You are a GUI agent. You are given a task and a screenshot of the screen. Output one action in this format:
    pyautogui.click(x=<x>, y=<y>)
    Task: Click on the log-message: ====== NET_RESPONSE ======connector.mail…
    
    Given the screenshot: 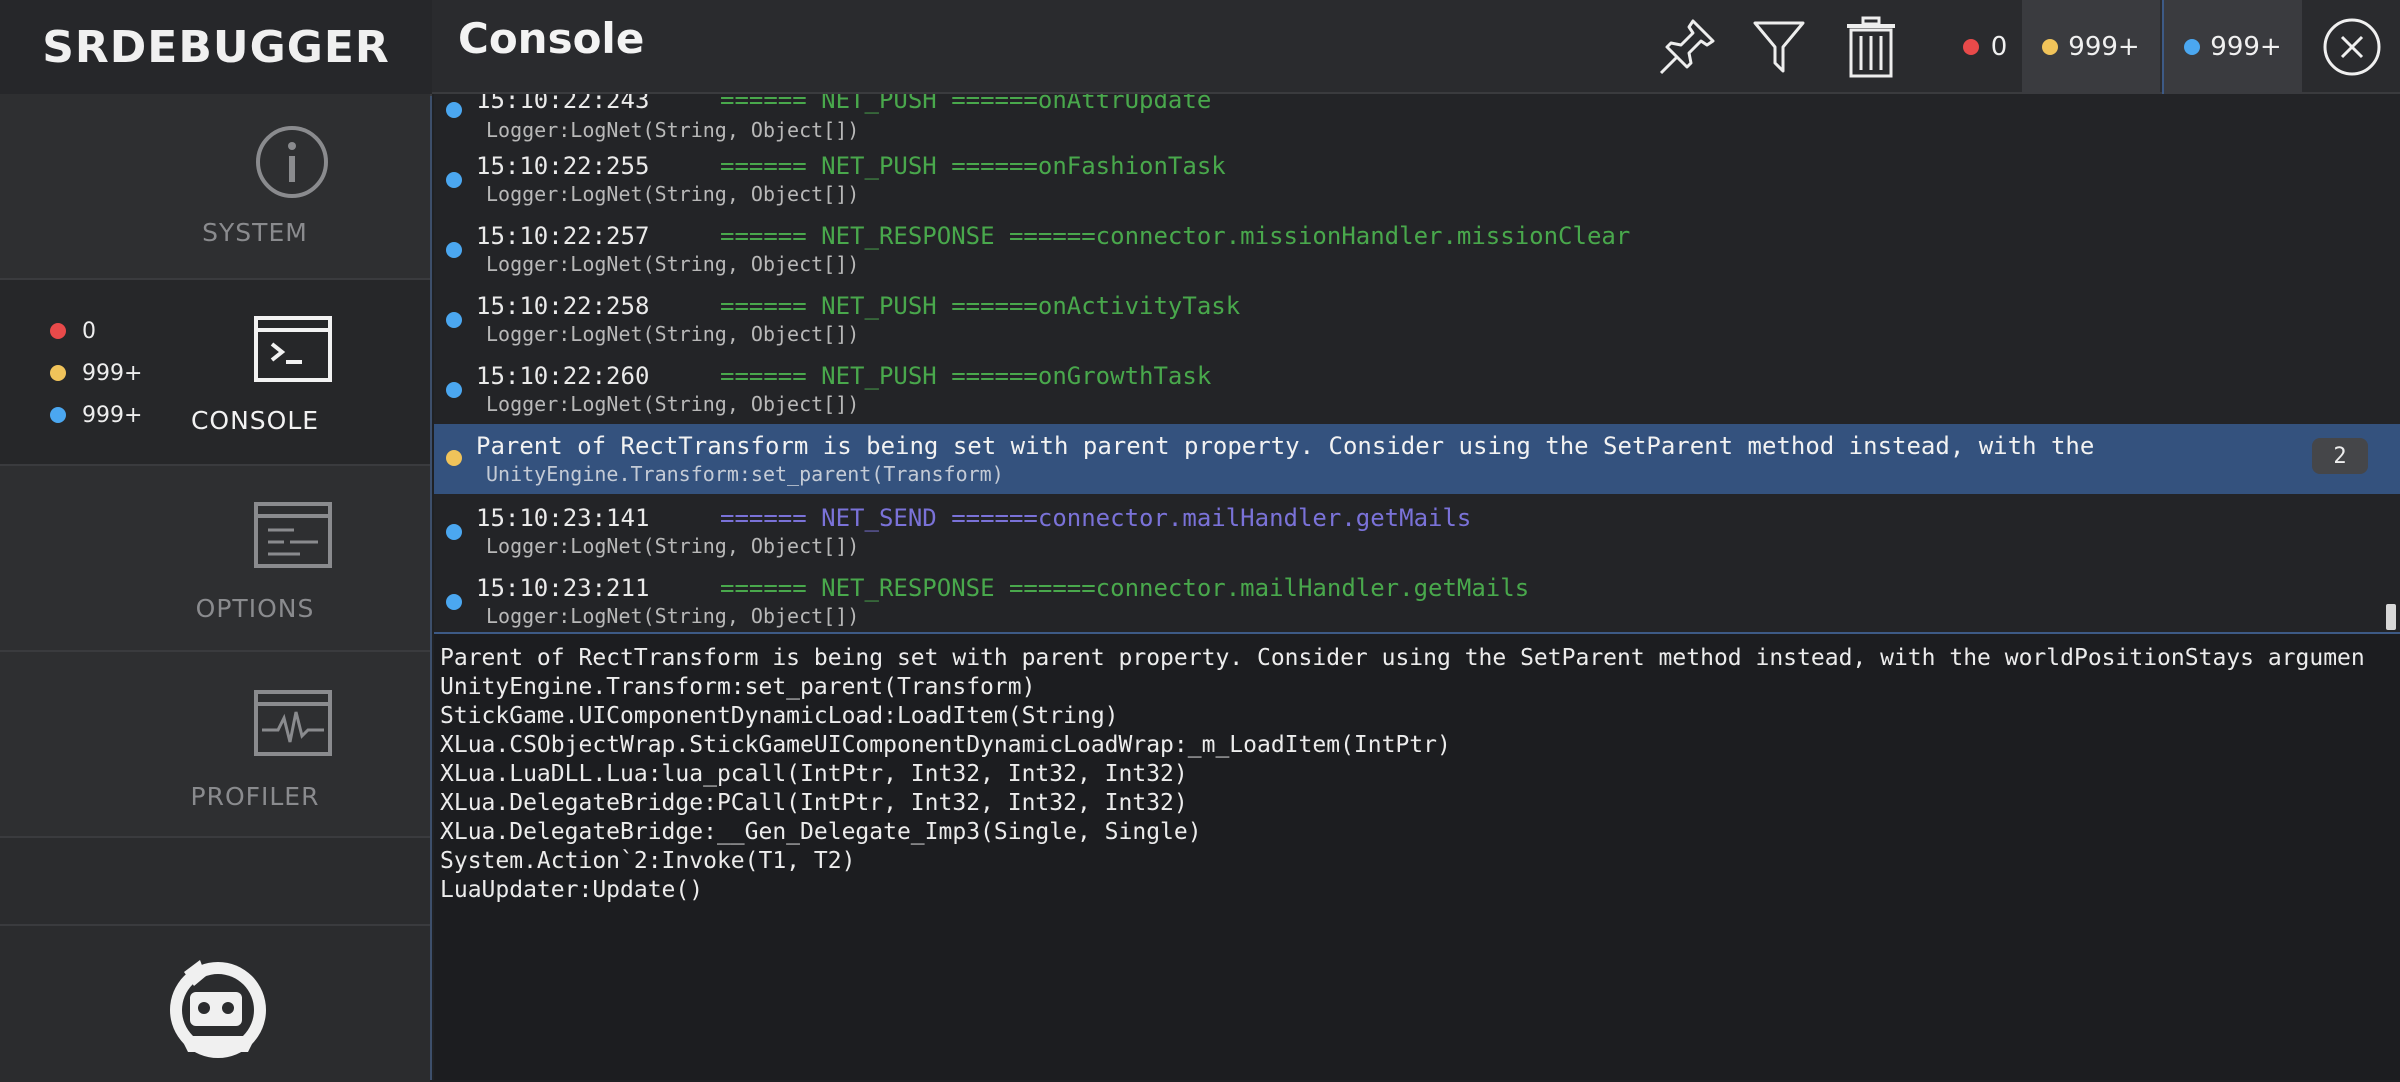 What is the action you would take?
    pyautogui.click(x=1125, y=588)
    